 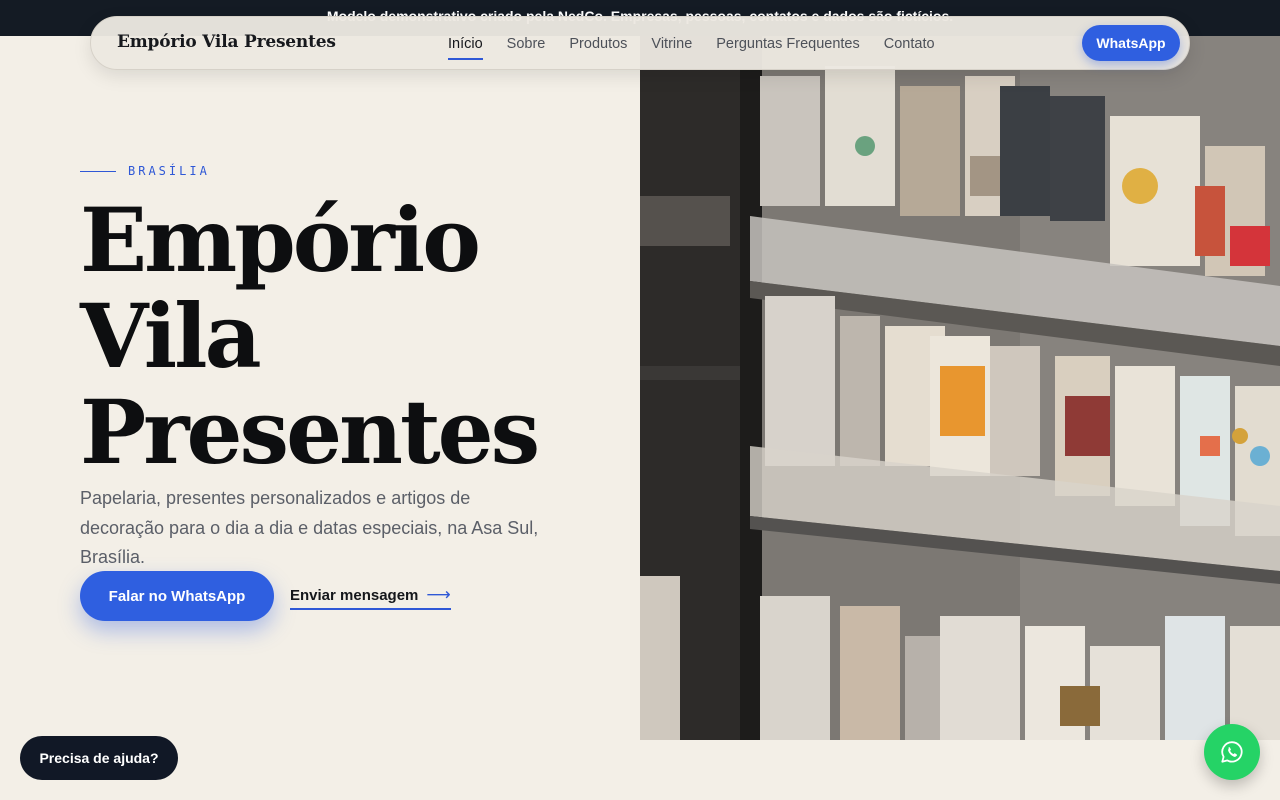 I want to click on send-message-link: Enviar mensagem ⟶, so click(x=370, y=596).